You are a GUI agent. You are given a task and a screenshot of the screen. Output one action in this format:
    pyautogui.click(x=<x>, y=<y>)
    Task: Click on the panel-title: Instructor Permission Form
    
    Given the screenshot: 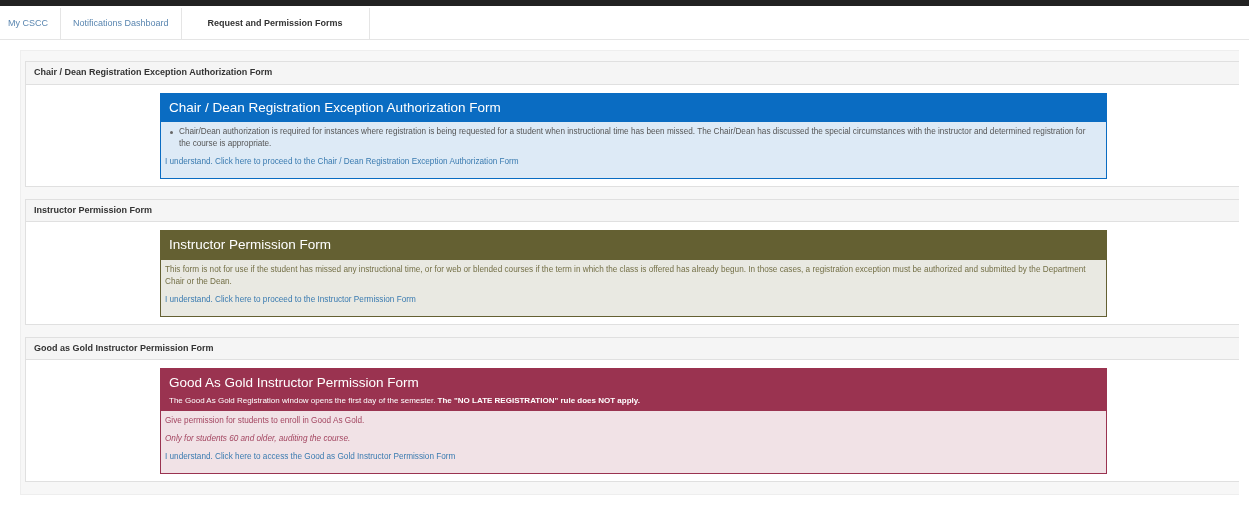 What is the action you would take?
    pyautogui.click(x=250, y=245)
    